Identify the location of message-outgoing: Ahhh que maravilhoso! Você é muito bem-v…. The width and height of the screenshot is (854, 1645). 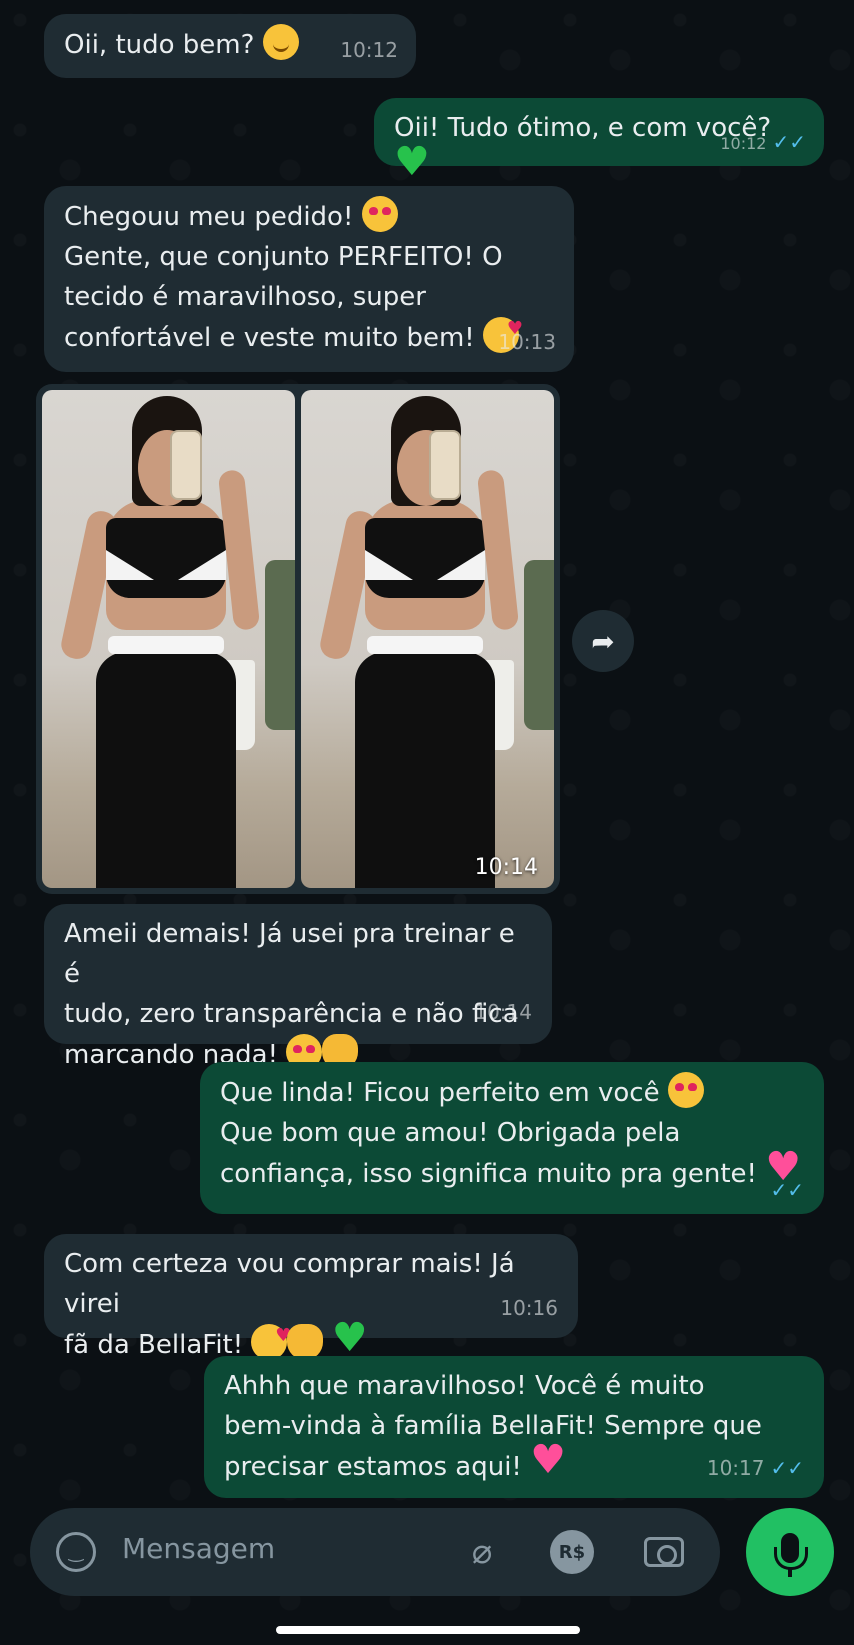
(514, 1427).